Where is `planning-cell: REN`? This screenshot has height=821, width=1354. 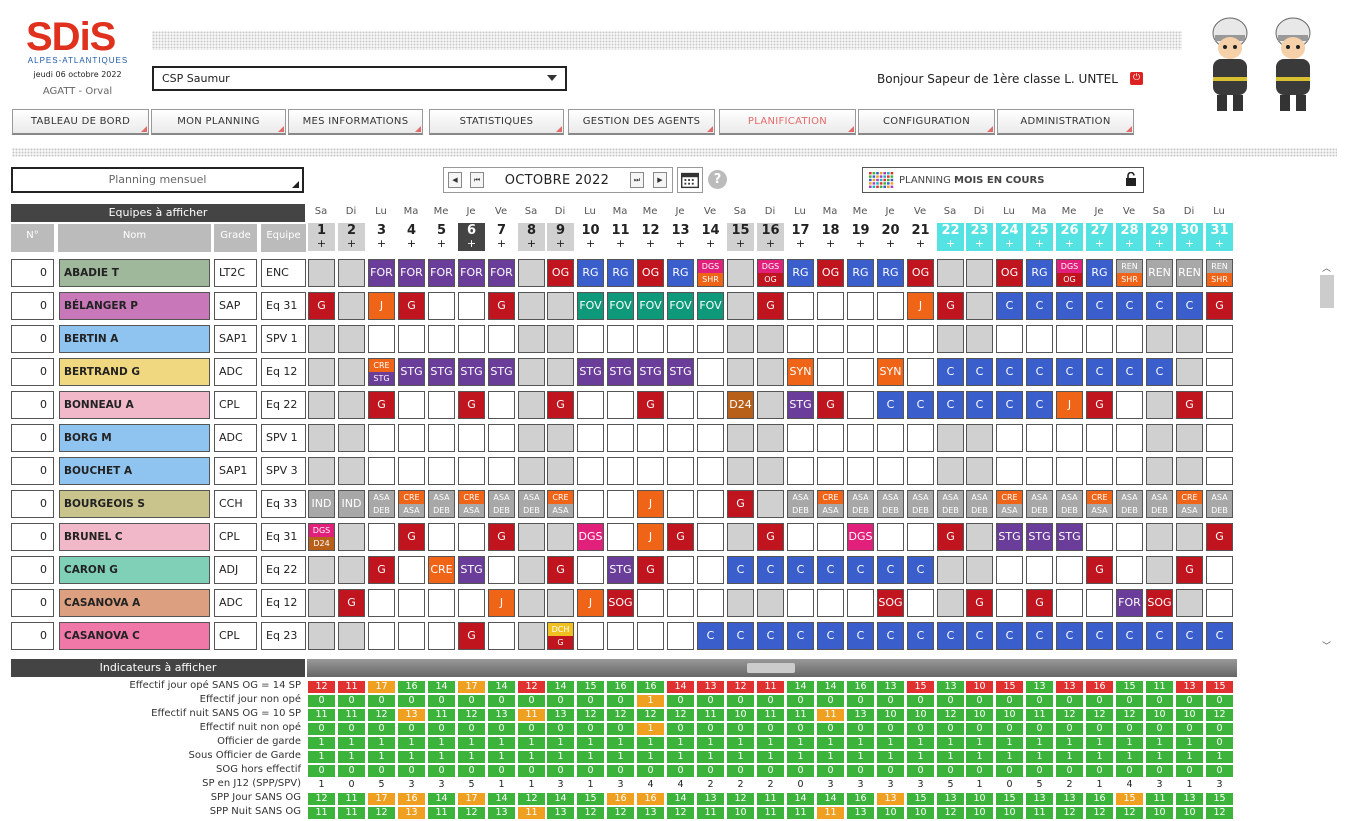
planning-cell: REN is located at coordinates (1159, 273).